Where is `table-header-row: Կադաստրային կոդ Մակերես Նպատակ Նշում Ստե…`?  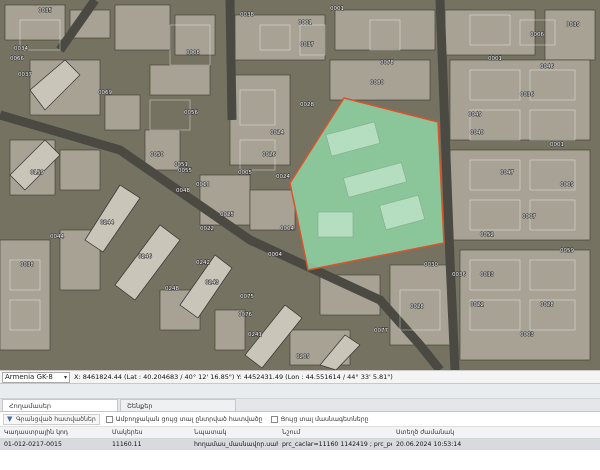
table-header-row: Կադաստրային կոդ Մակերես Նպատակ Նշում Ստե… is located at coordinates (300, 433).